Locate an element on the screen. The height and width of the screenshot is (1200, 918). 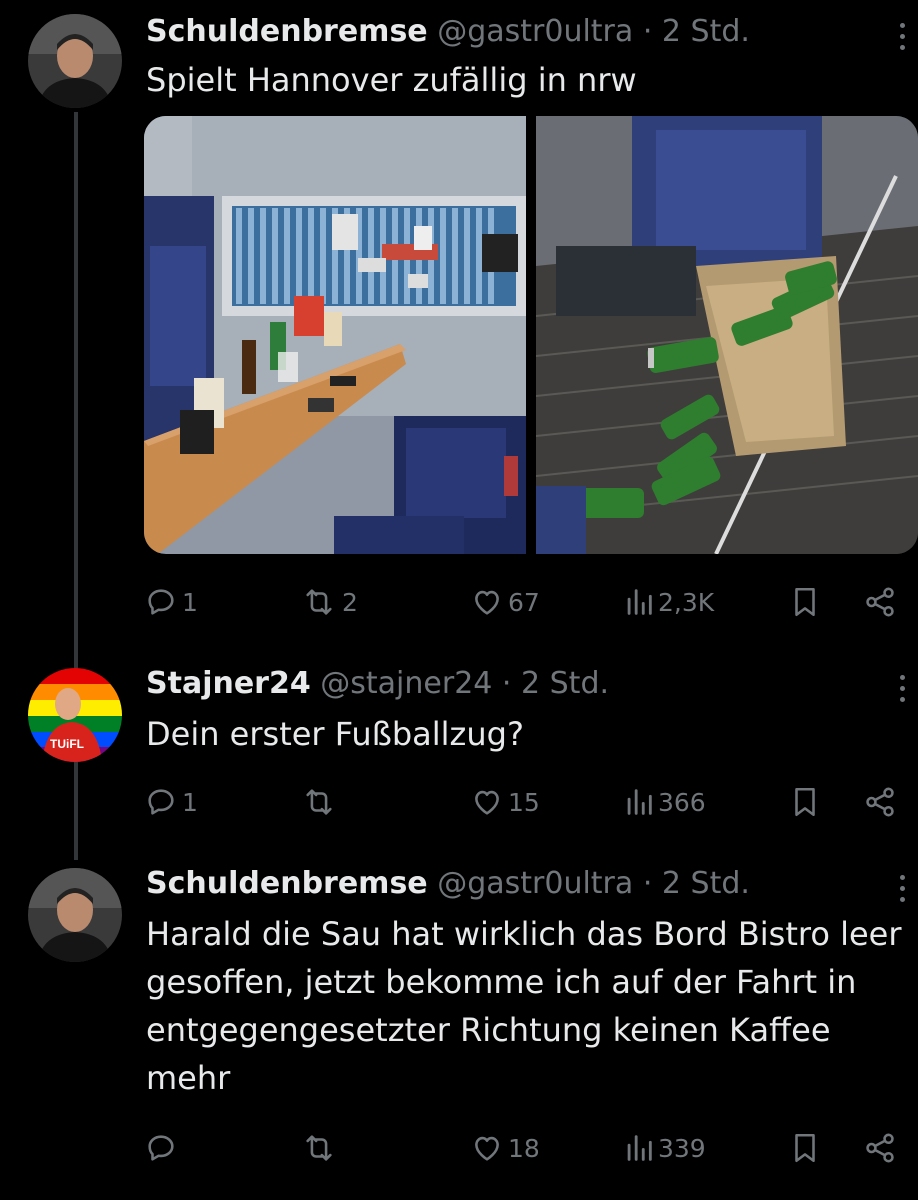
like-count: 15 is located at coordinates (524, 802).